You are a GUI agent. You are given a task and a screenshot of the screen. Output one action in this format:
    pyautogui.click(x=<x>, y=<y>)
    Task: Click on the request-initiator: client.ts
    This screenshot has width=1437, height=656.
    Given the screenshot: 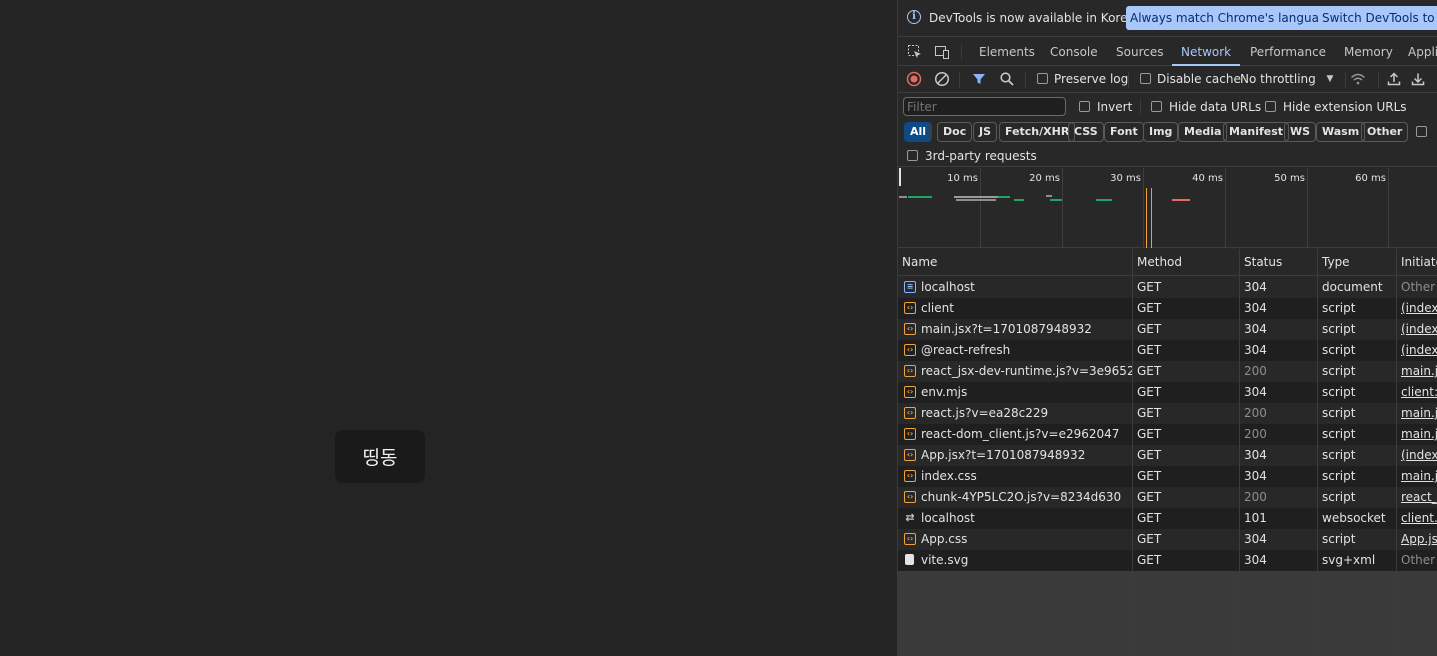 What is the action you would take?
    pyautogui.click(x=1417, y=518)
    